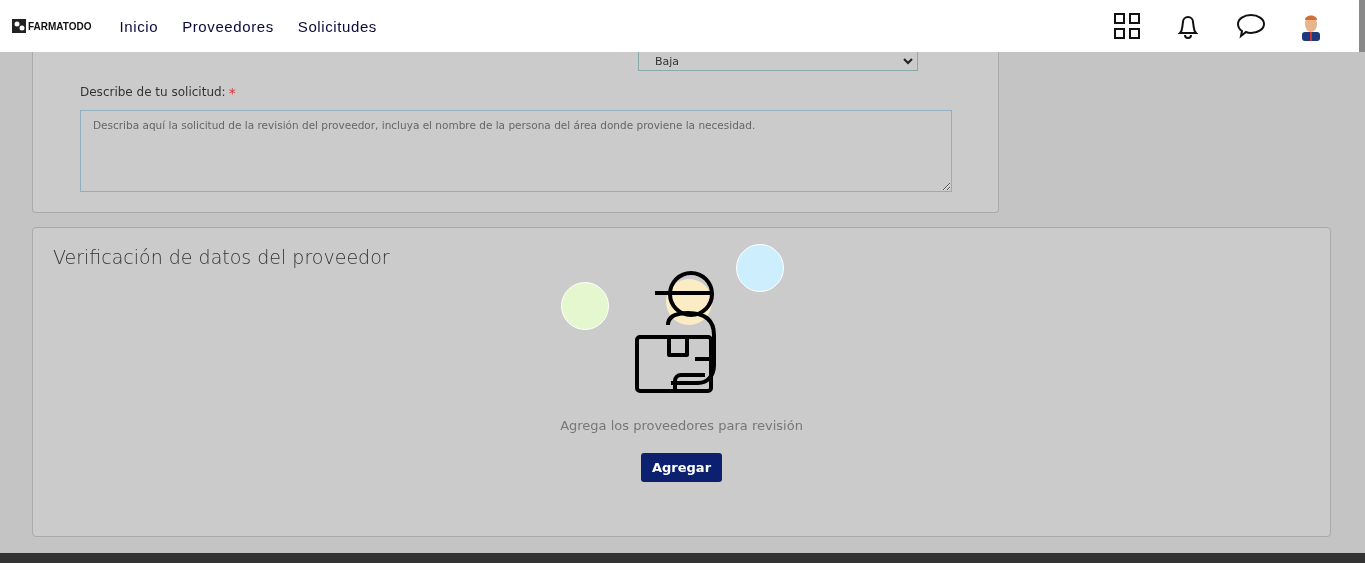 Image resolution: width=1365 pixels, height=563 pixels. What do you see at coordinates (232, 93) in the screenshot?
I see `required-mark: *` at bounding box center [232, 93].